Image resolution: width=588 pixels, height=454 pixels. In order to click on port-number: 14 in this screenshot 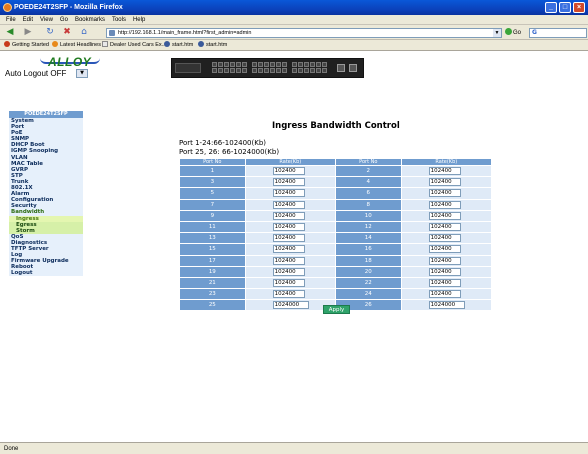, I will do `click(368, 238)`.